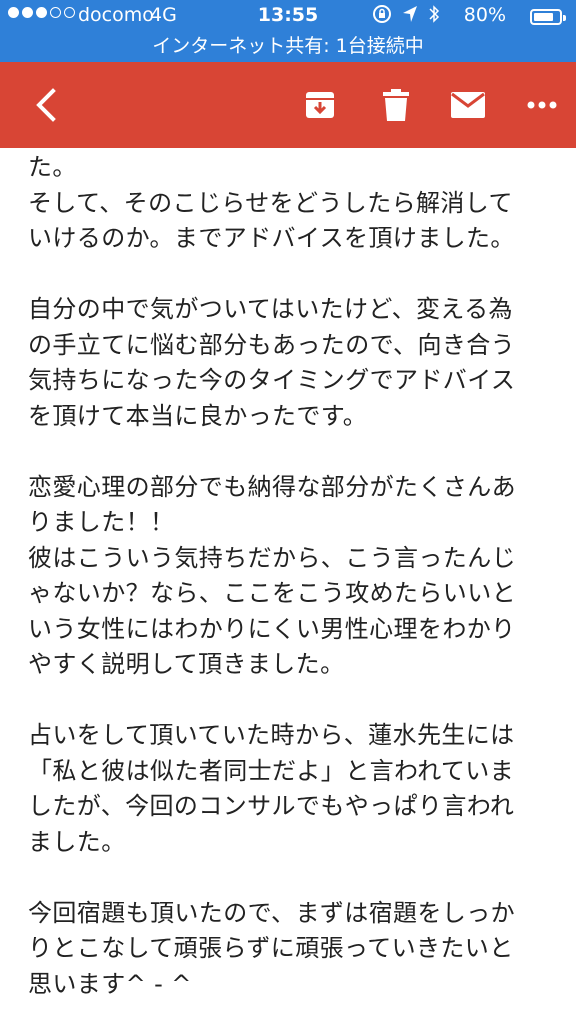 The width and height of the screenshot is (576, 1026). I want to click on back-button, so click(45, 105).